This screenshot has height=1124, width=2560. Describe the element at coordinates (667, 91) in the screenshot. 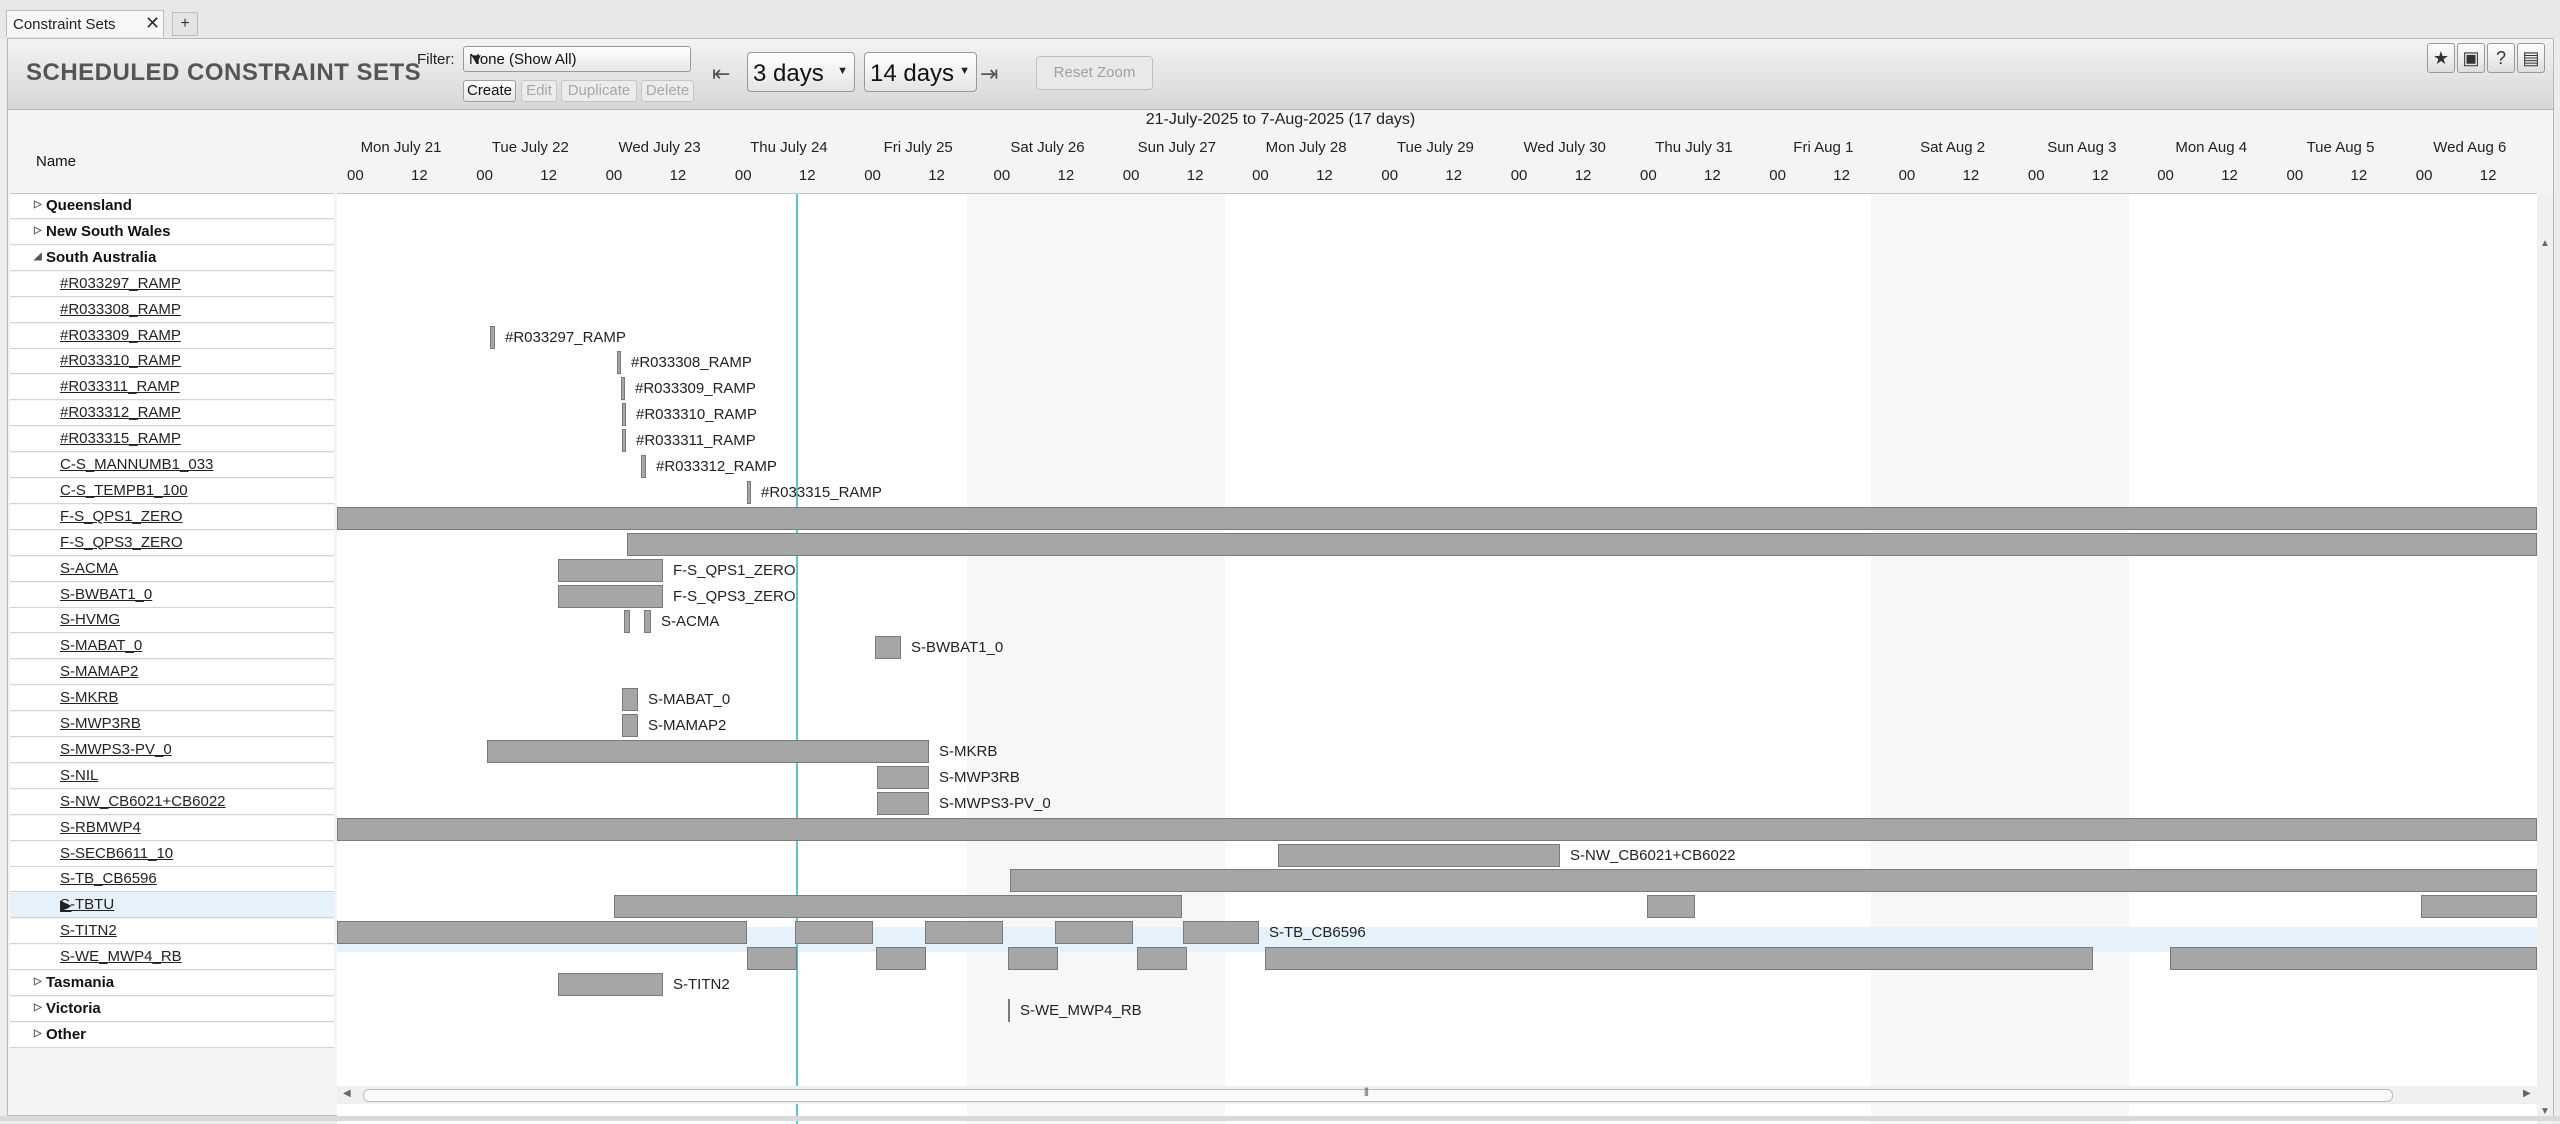

I see `delete-button: Delete` at that location.